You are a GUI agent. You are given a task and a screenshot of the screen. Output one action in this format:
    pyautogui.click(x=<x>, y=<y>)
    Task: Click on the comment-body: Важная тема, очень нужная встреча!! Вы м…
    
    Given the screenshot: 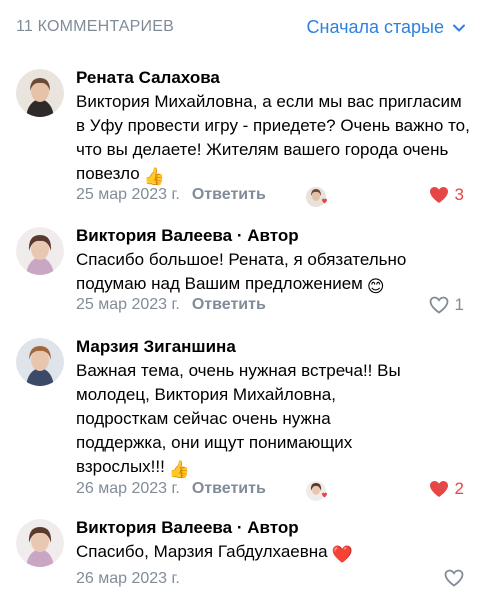 What is the action you would take?
    pyautogui.click(x=238, y=418)
    